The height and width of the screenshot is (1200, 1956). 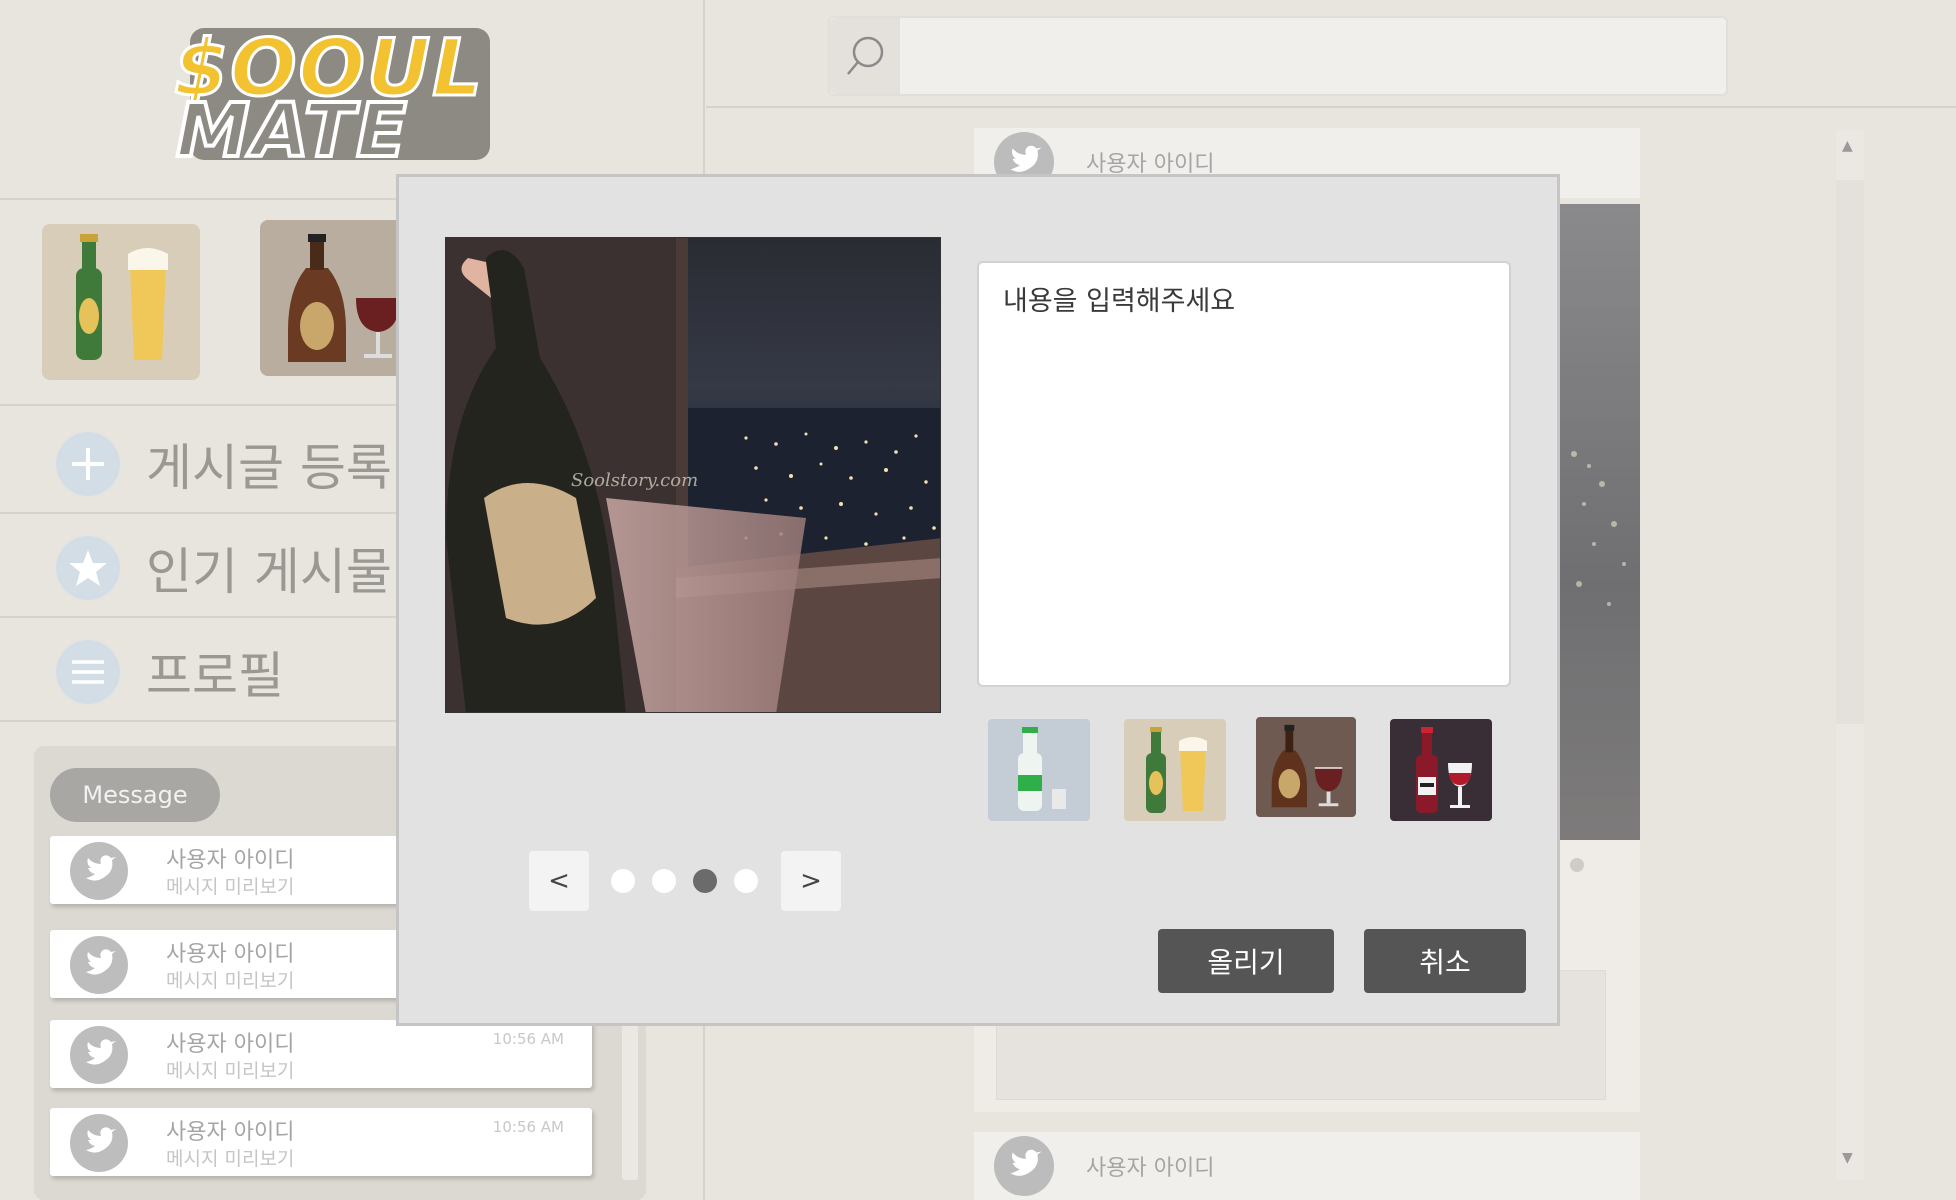 What do you see at coordinates (634, 480) in the screenshot?
I see `image-watermark: Soolstory.com` at bounding box center [634, 480].